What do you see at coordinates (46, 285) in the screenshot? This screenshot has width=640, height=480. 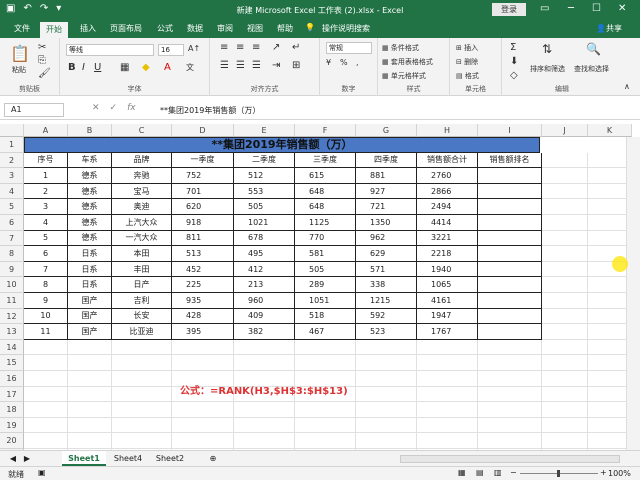 I see `table-cell: 8` at bounding box center [46, 285].